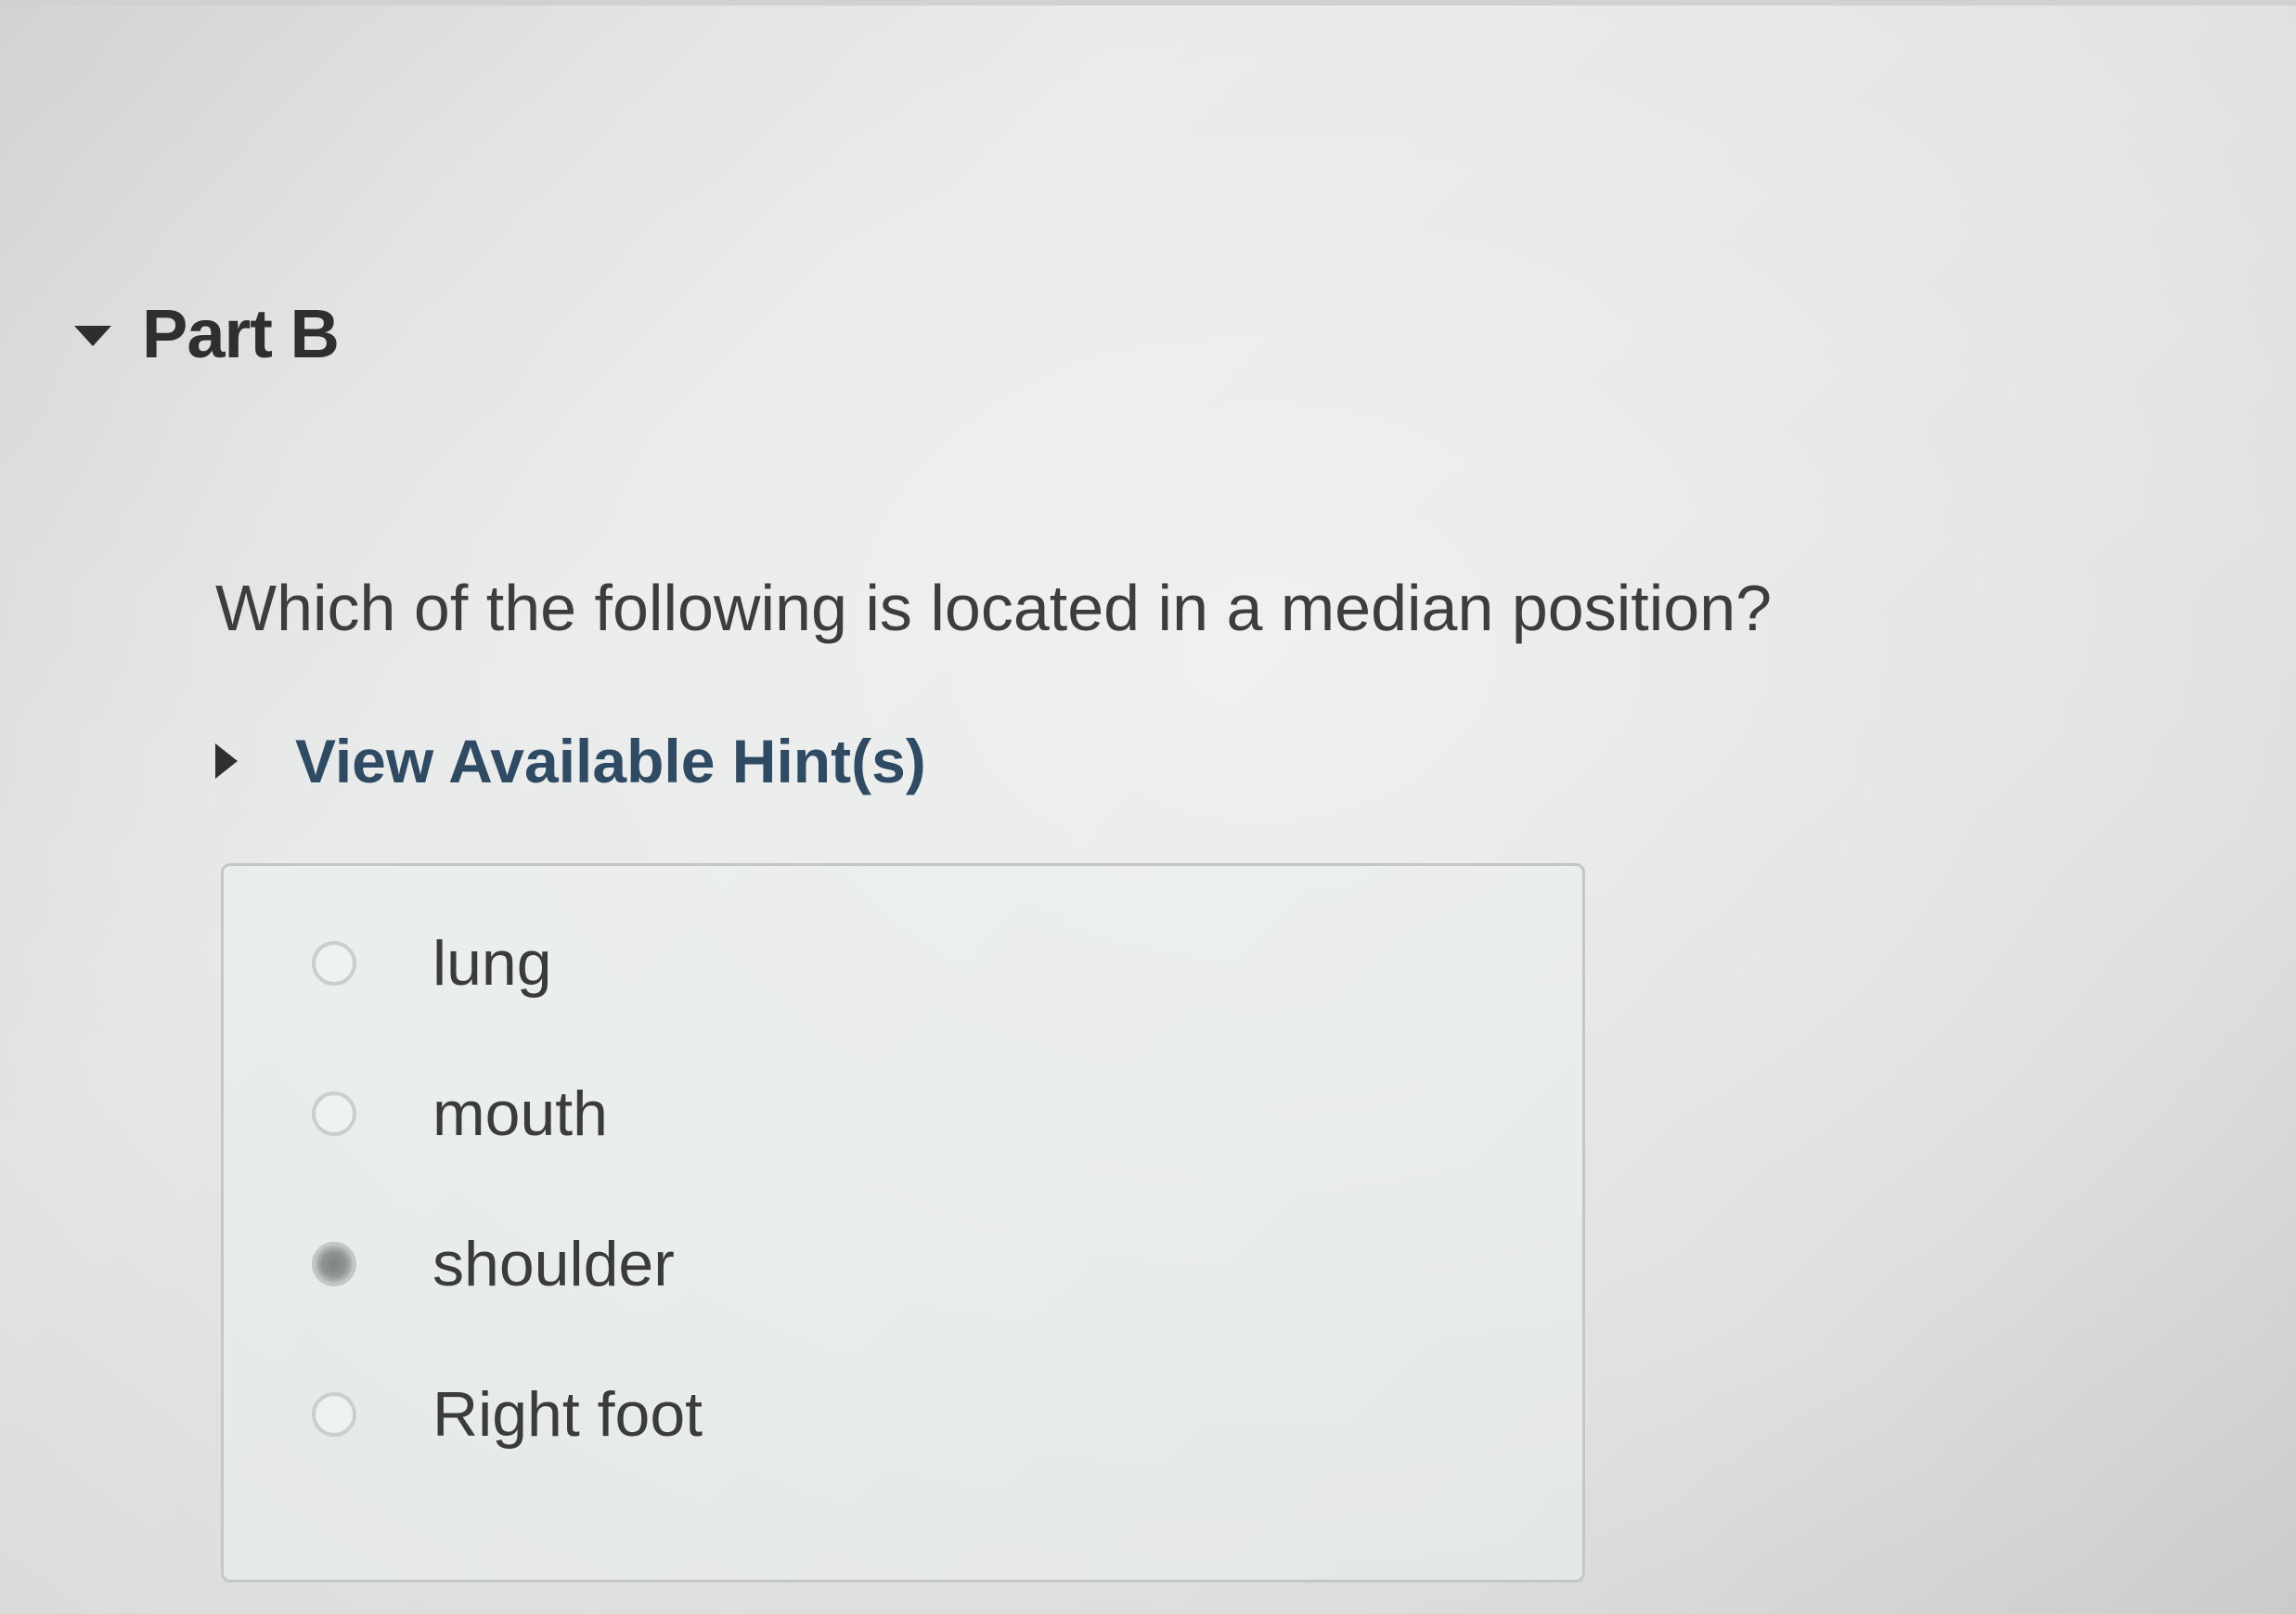 This screenshot has width=2296, height=1614. Describe the element at coordinates (241, 333) in the screenshot. I see `part-title: Part B` at that location.